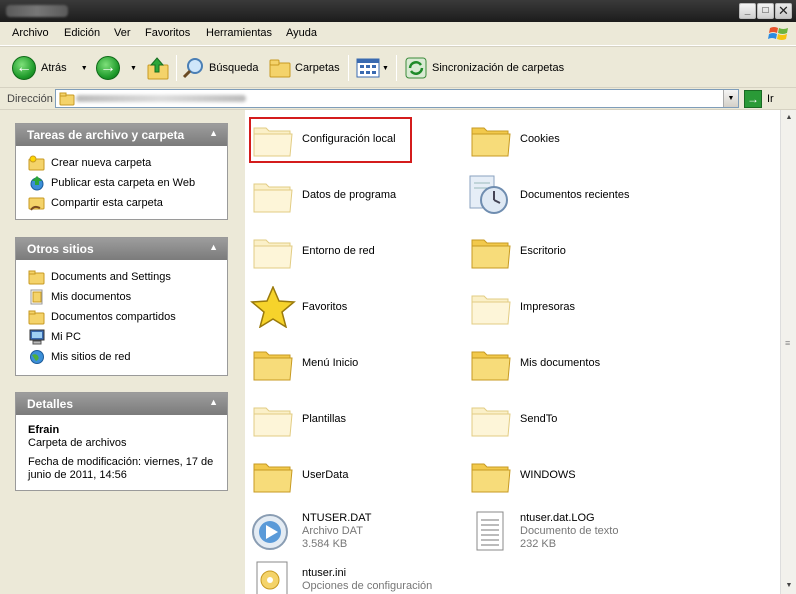 The image size is (796, 594). I want to click on file-name: Cookies, so click(540, 138).